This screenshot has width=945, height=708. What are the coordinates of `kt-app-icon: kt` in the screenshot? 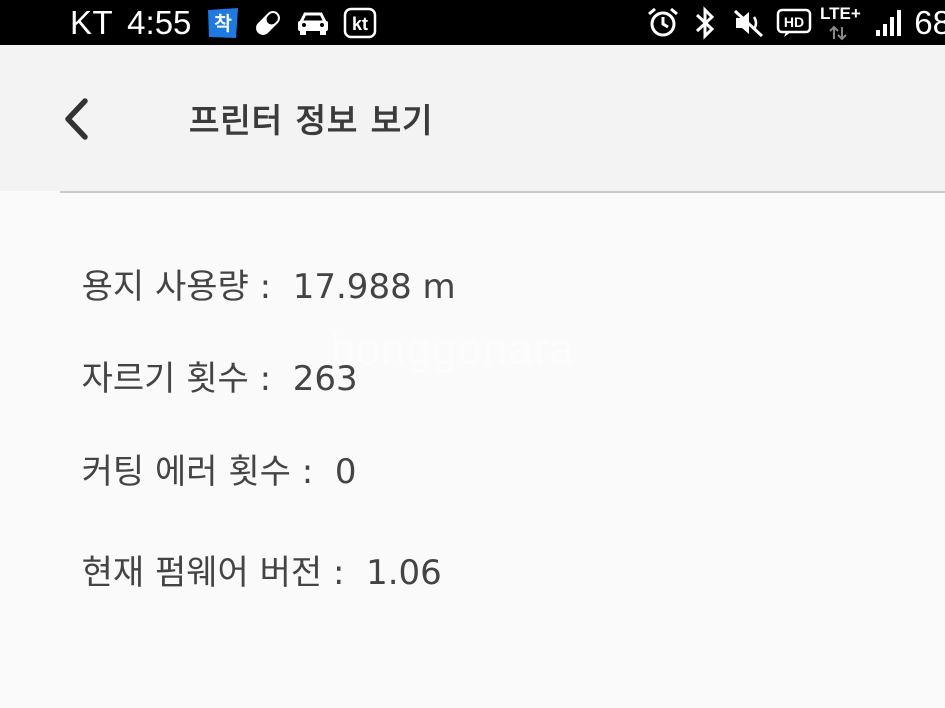 It's located at (360, 22).